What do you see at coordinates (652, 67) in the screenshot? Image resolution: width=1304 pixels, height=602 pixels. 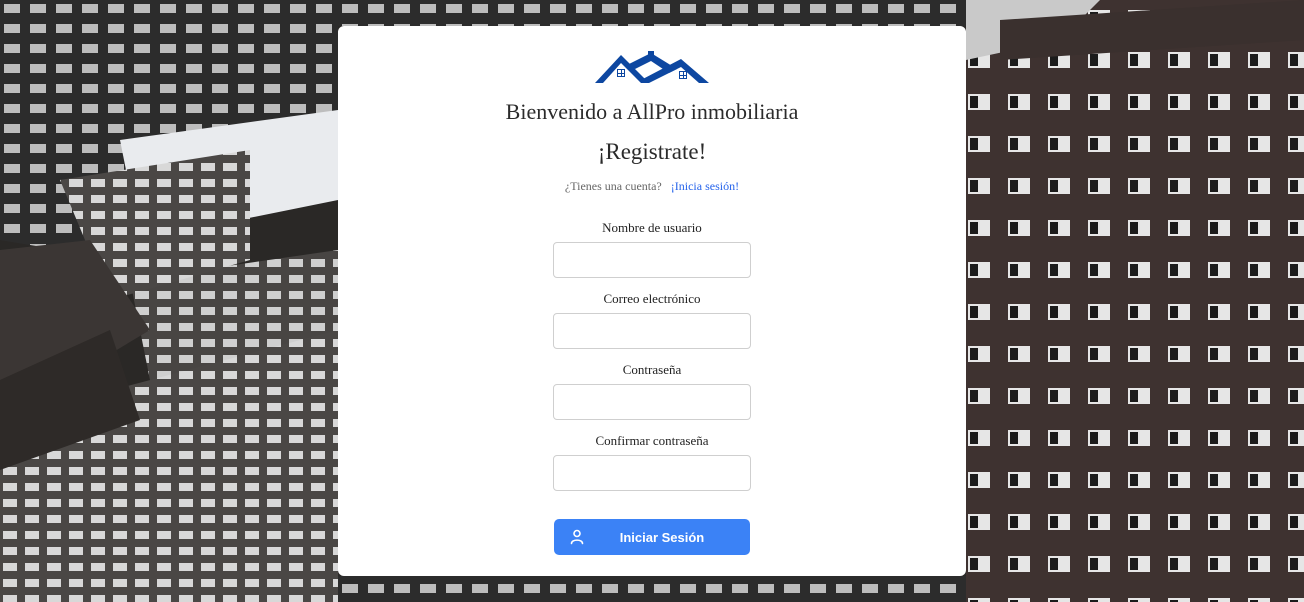 I see `house-roofs-logo-icon` at bounding box center [652, 67].